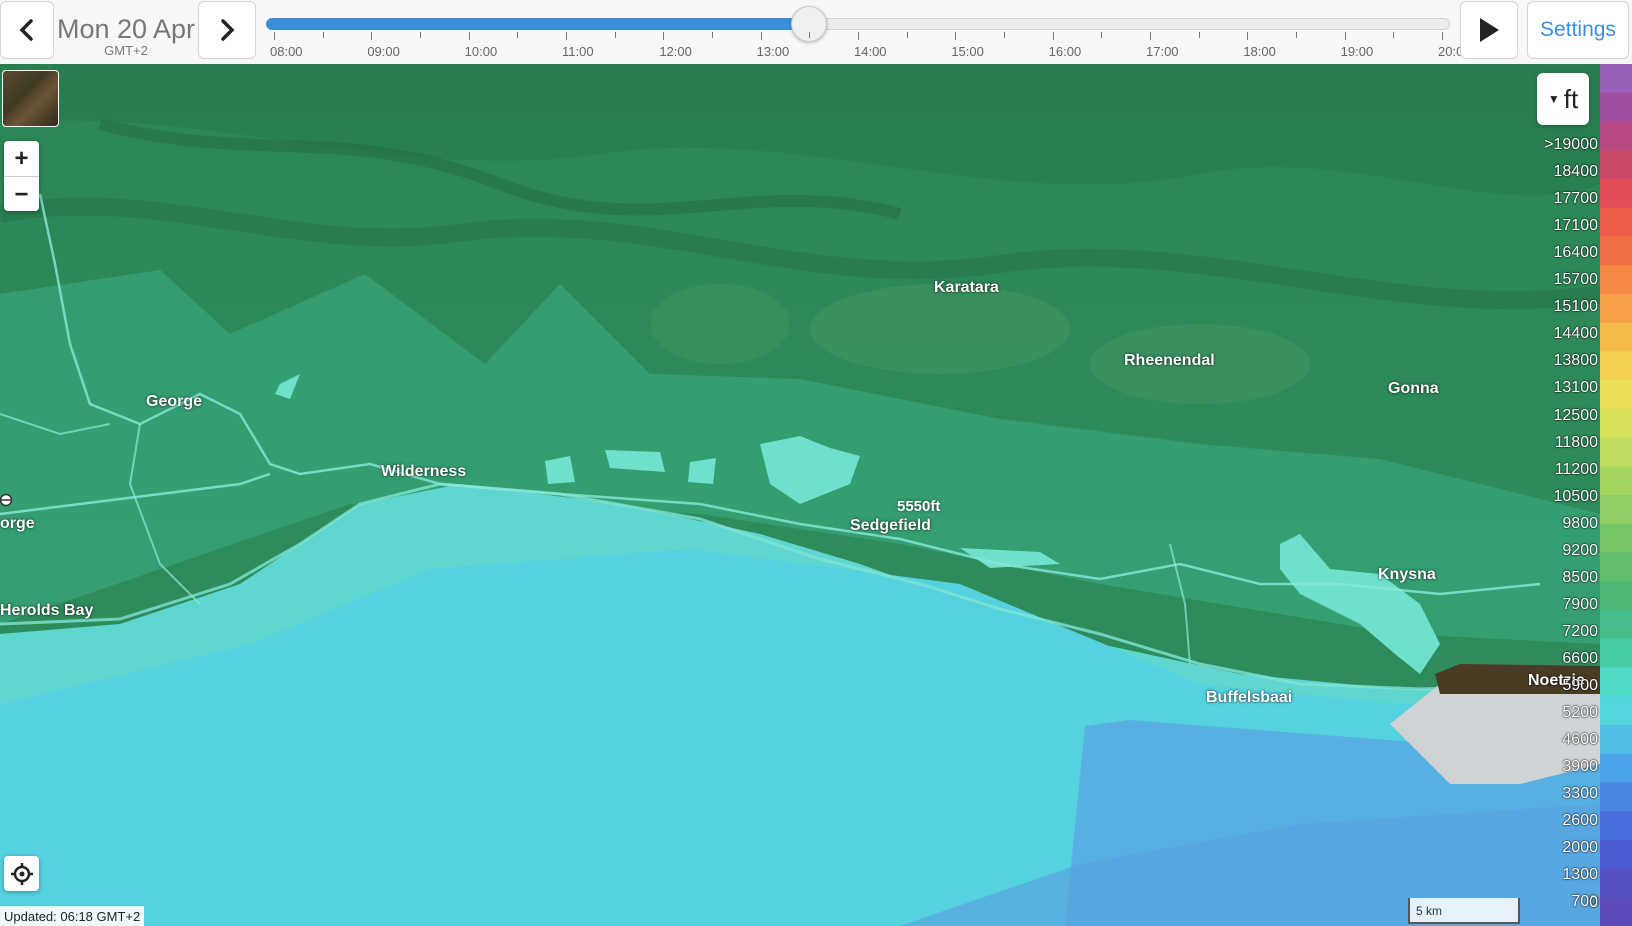 The width and height of the screenshot is (1632, 926). I want to click on time-tick-label: 08:00, so click(286, 51).